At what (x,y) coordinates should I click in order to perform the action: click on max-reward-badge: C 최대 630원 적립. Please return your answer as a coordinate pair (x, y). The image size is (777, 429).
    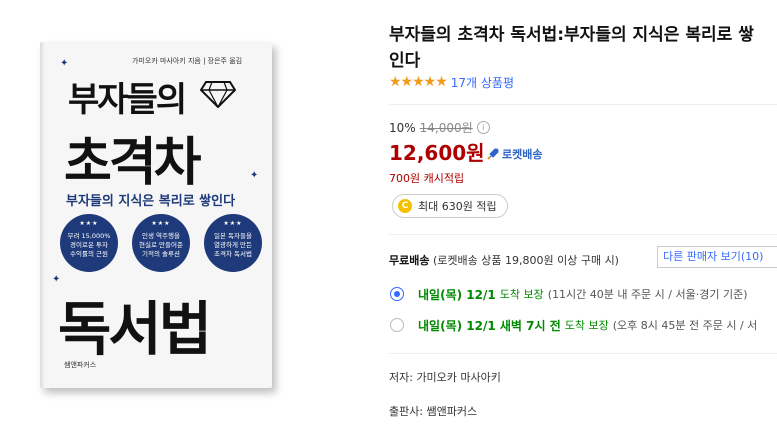
    Looking at the image, I should click on (450, 206).